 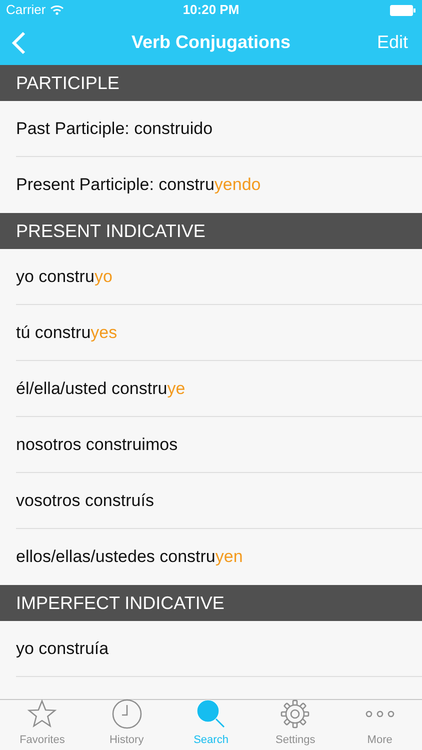 What do you see at coordinates (211, 231) in the screenshot?
I see `section-header: PRESENT INDICATIVE` at bounding box center [211, 231].